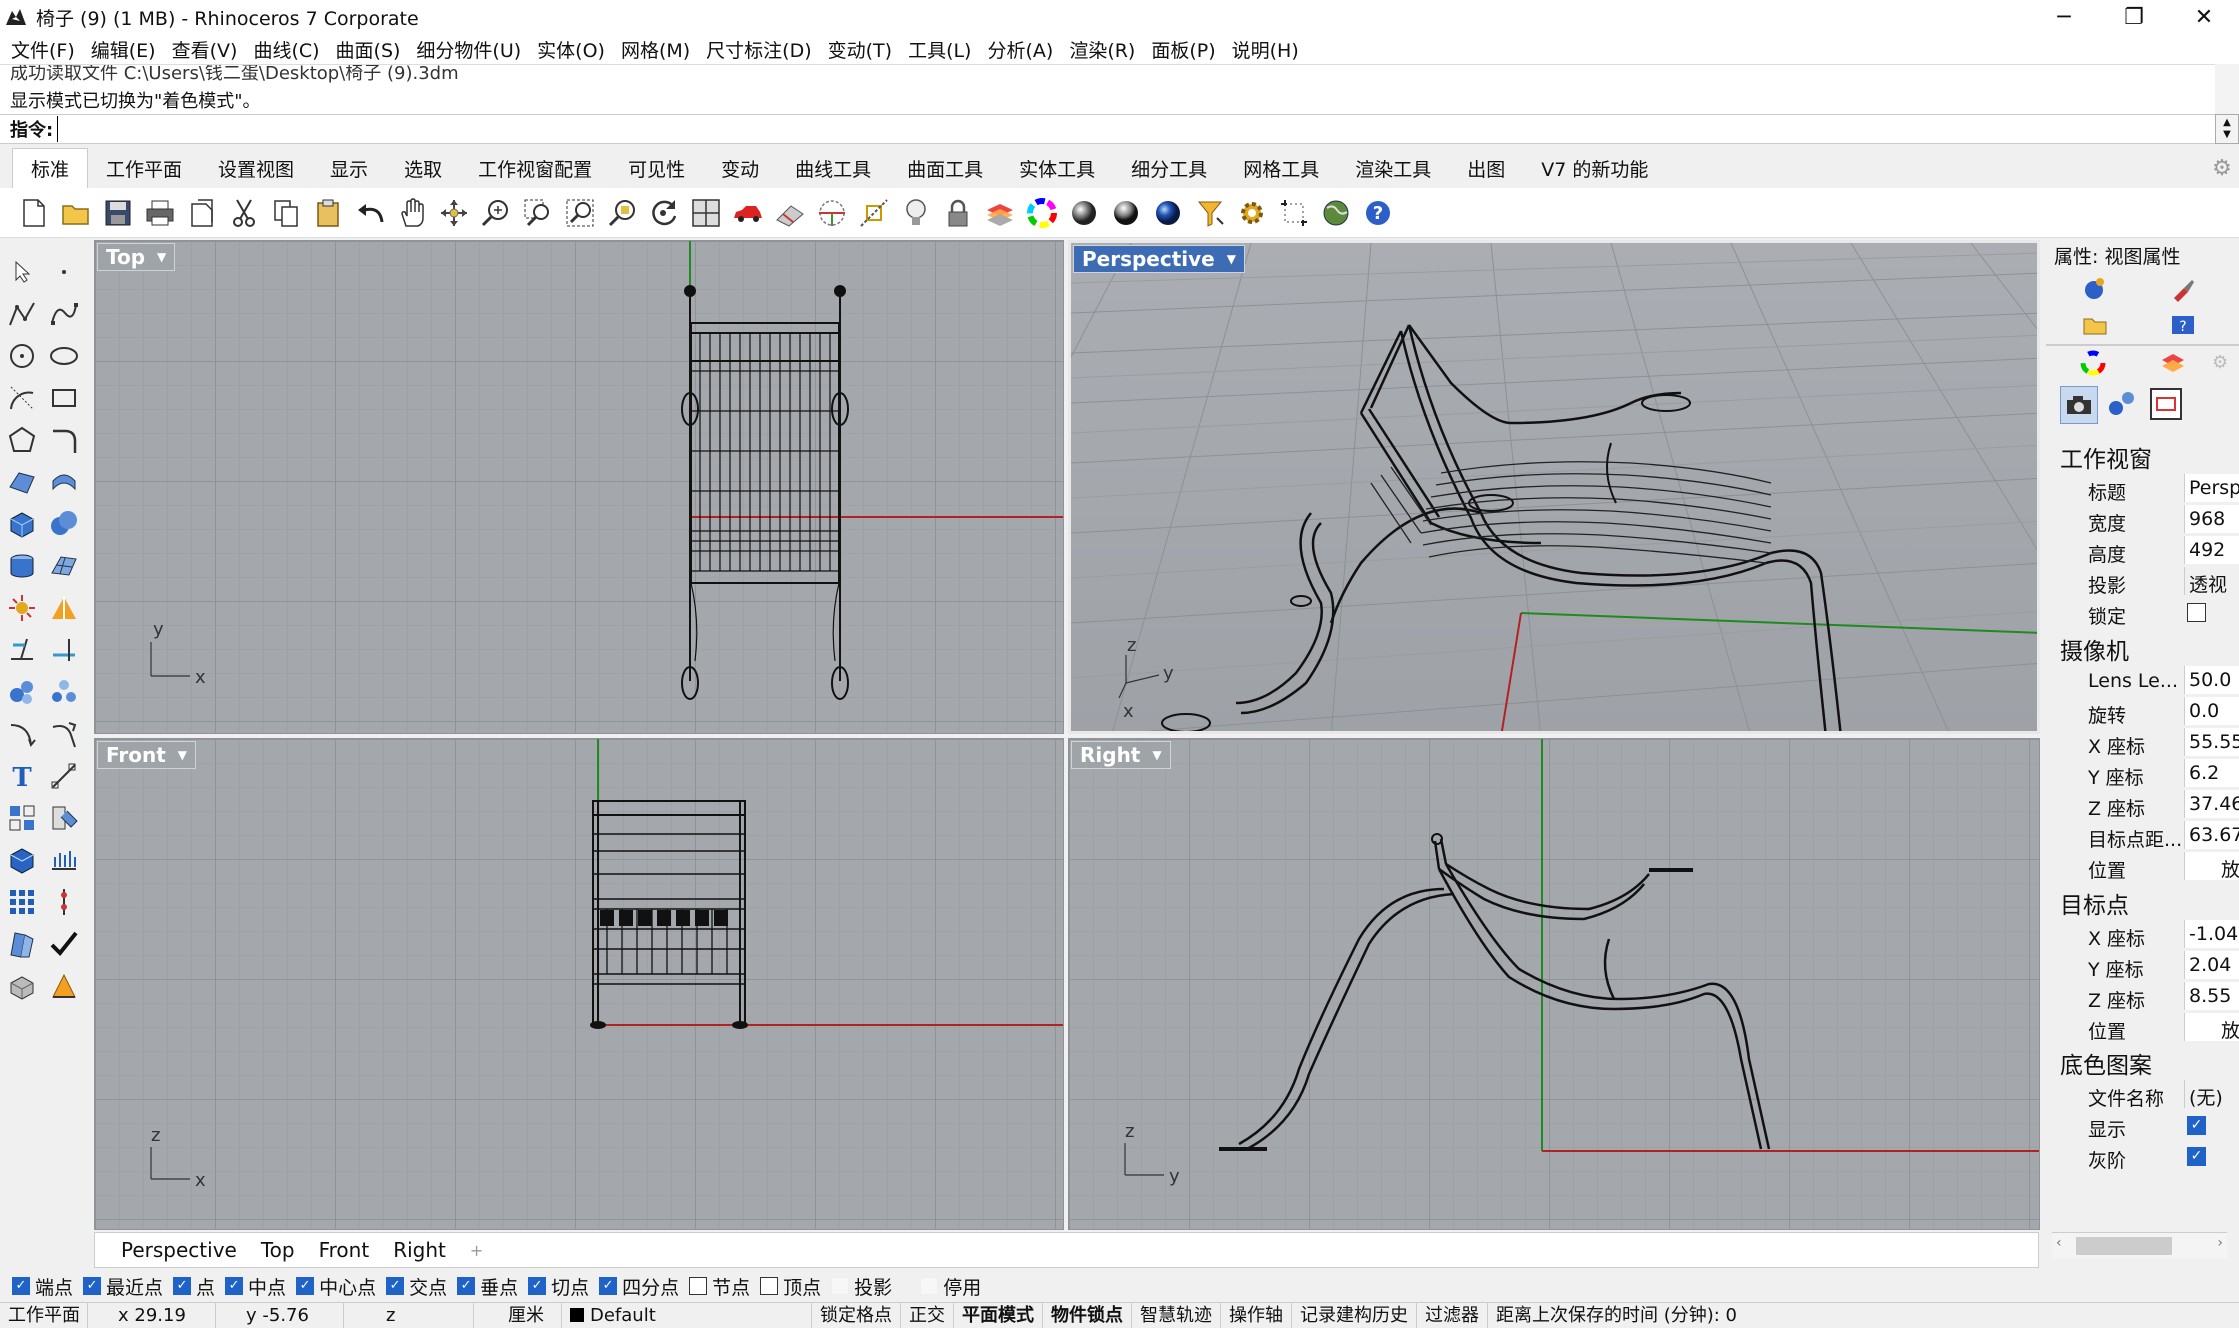  Describe the element at coordinates (832, 213) in the screenshot. I see `cplane-icon` at that location.